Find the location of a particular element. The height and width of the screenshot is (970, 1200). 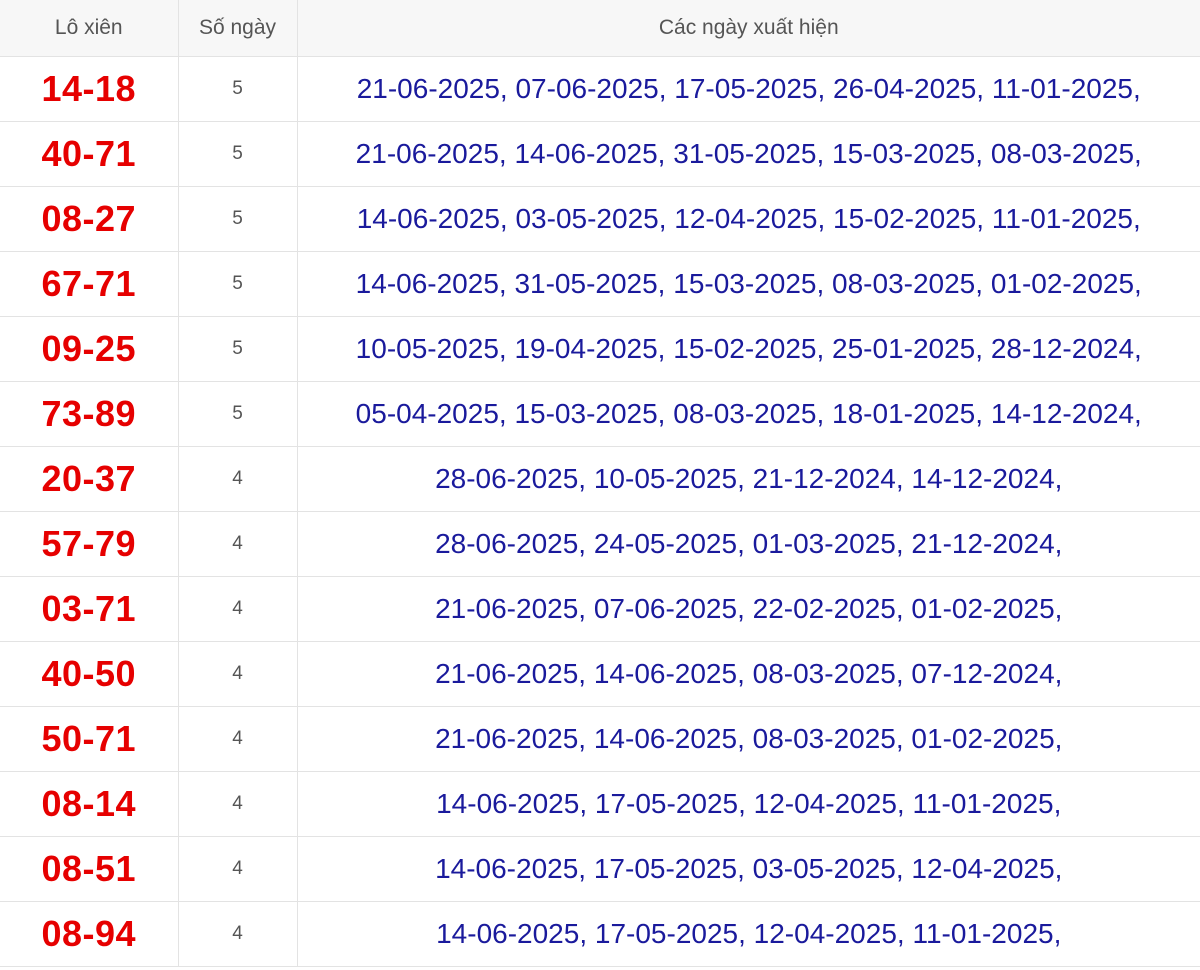

lo-xien-pair: 67-71 is located at coordinates (89, 284).